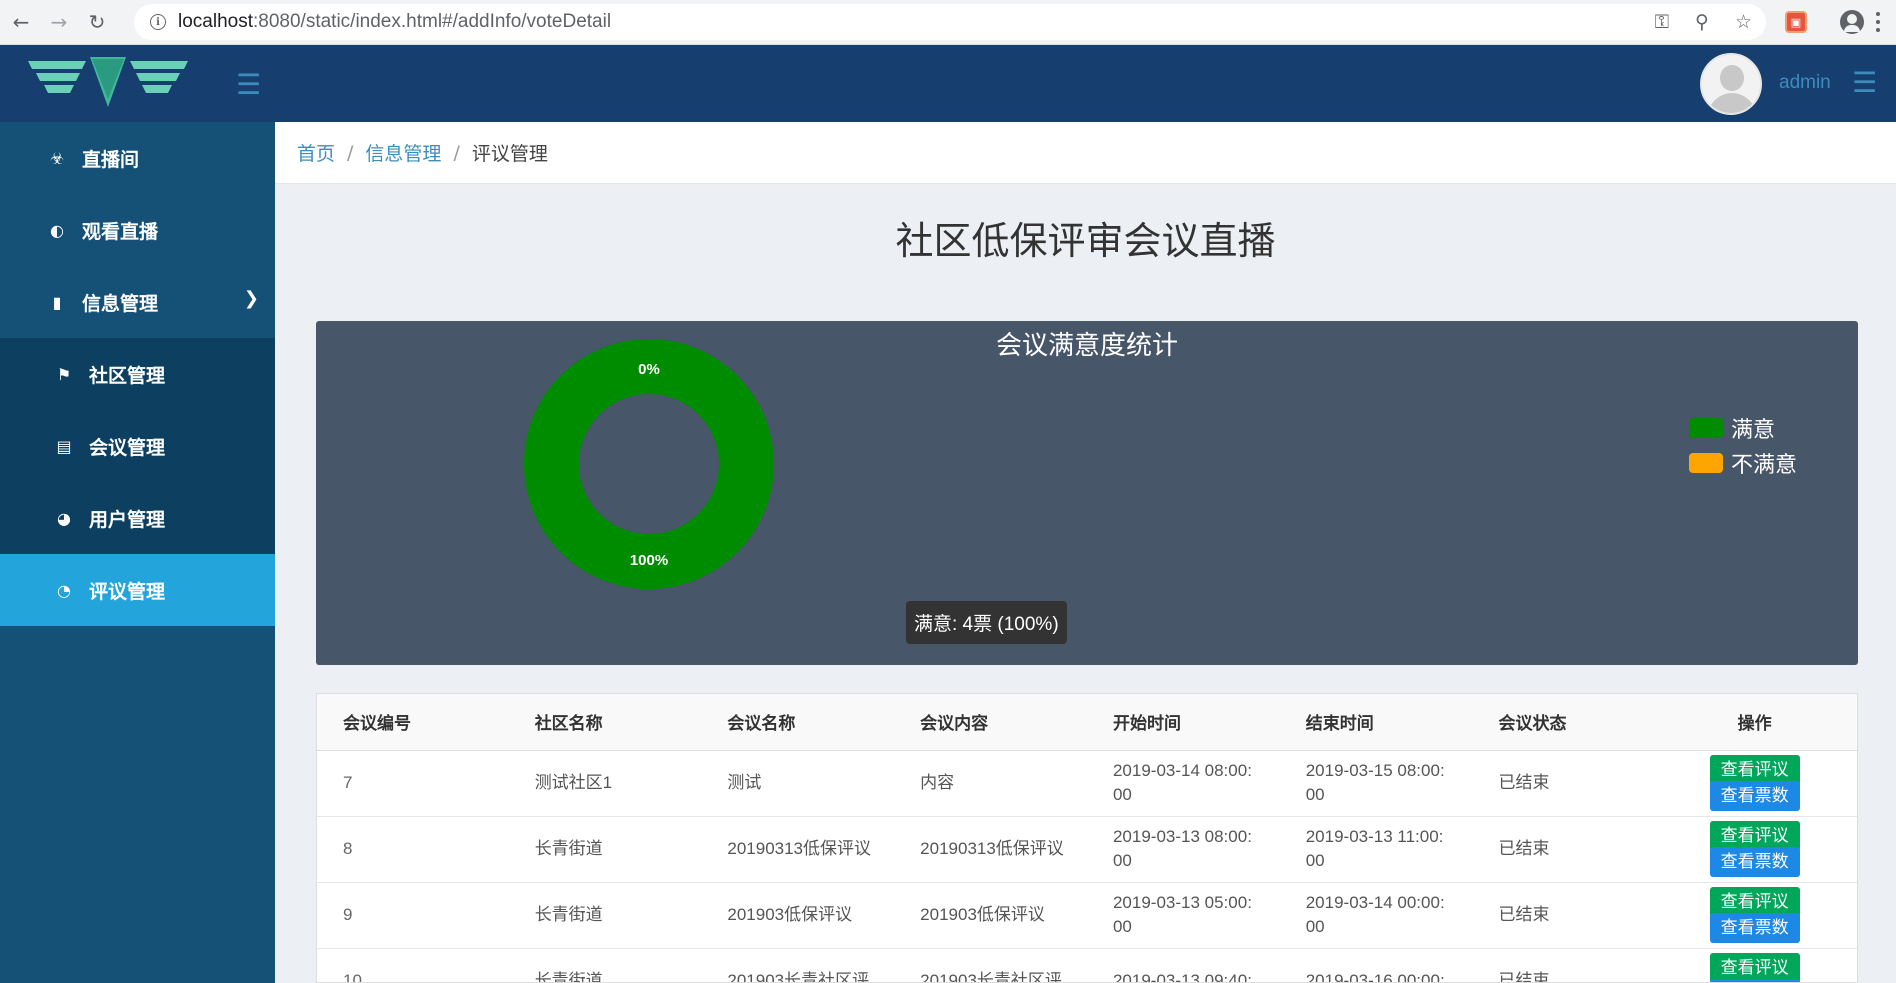  Describe the element at coordinates (137, 590) in the screenshot. I see `sidebar-item-review-management: ◔ 评议管理` at that location.